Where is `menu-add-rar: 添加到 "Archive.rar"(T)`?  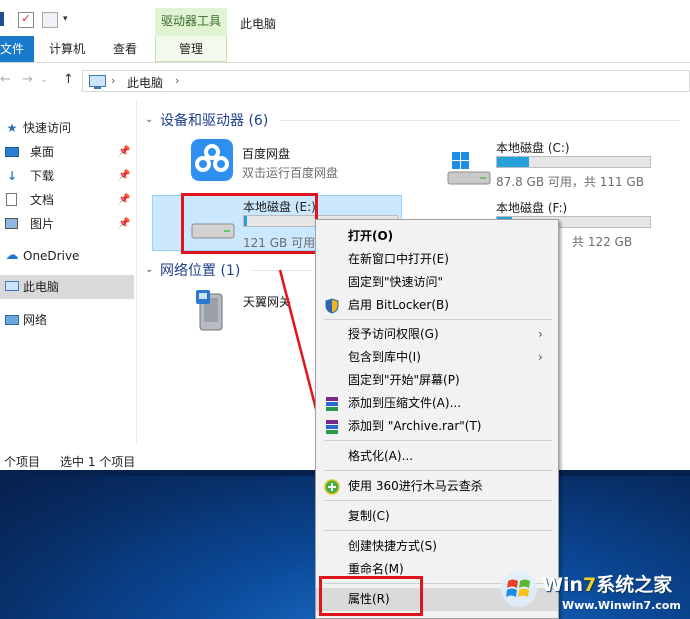
menu-add-rar: 添加到 "Archive.rar"(T) is located at coordinates (437, 426).